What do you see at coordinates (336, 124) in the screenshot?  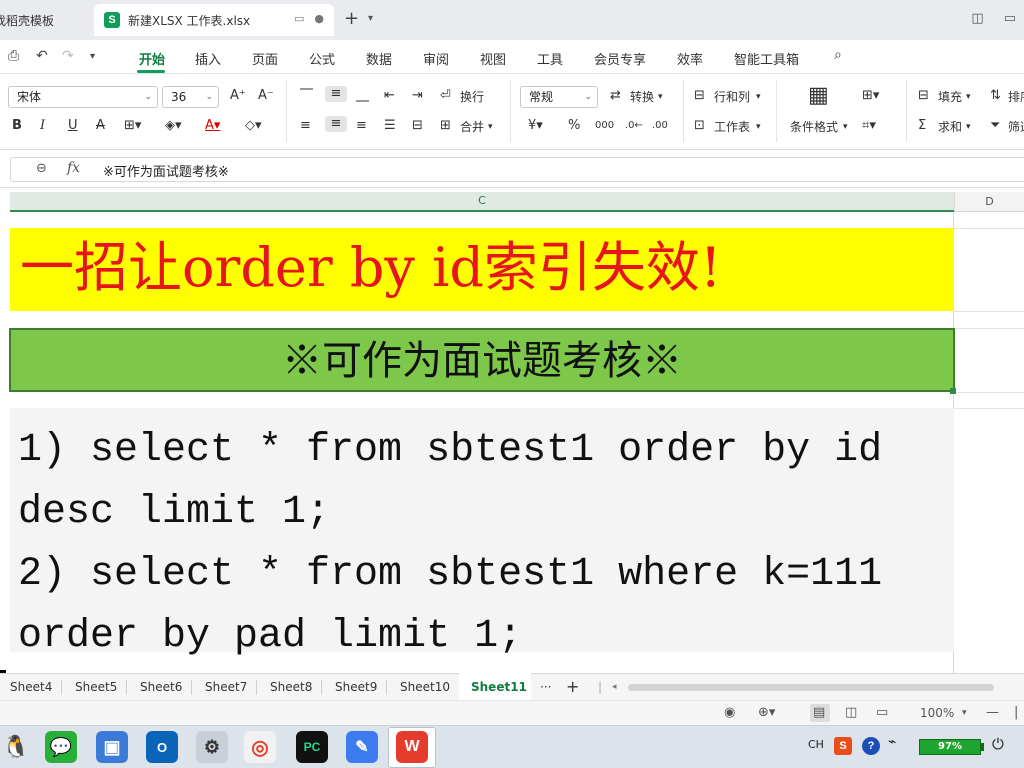 I see `align-center-icon: ≡` at bounding box center [336, 124].